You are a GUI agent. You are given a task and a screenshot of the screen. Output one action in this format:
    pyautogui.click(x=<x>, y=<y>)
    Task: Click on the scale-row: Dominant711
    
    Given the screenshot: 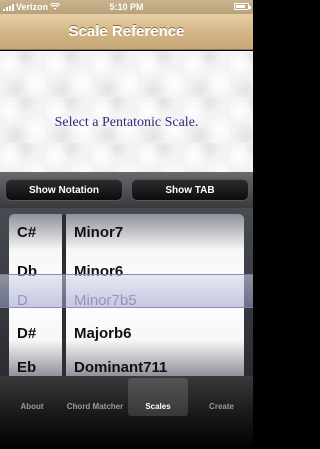 What is the action you would take?
    pyautogui.click(x=155, y=361)
    